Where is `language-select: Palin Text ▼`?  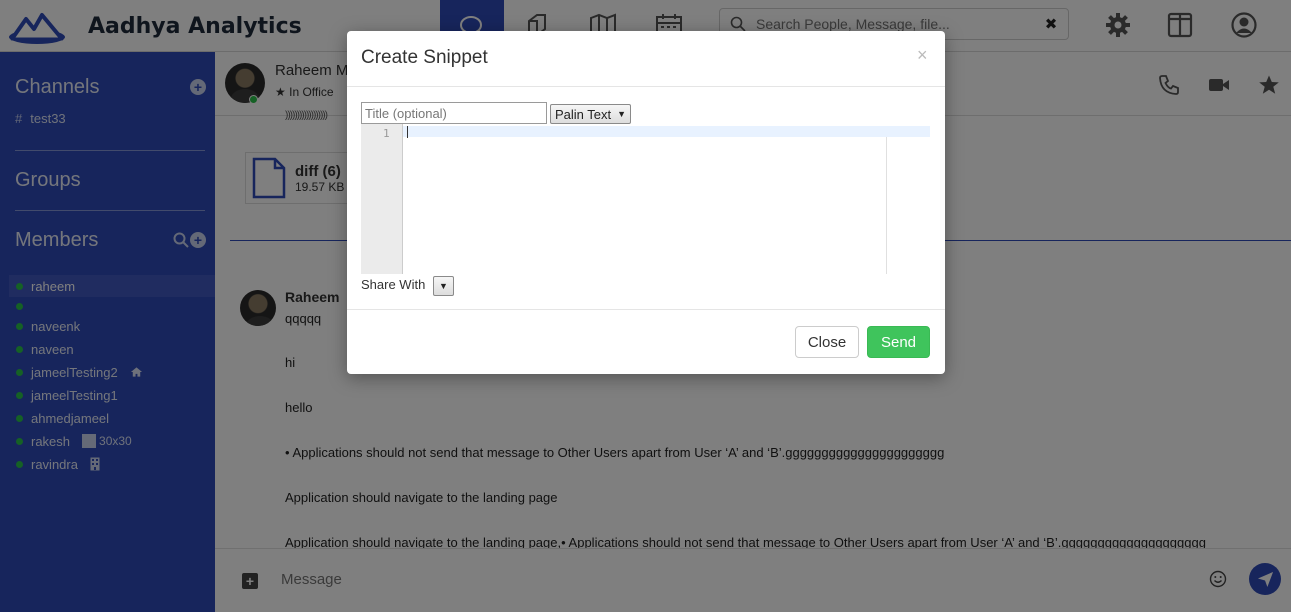 language-select: Palin Text ▼ is located at coordinates (591, 114).